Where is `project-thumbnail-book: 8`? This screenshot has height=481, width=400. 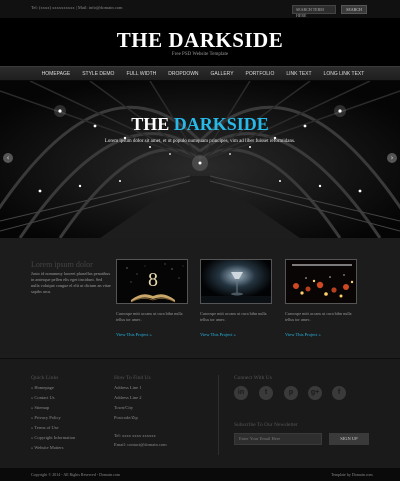 project-thumbnail-book: 8 is located at coordinates (152, 281).